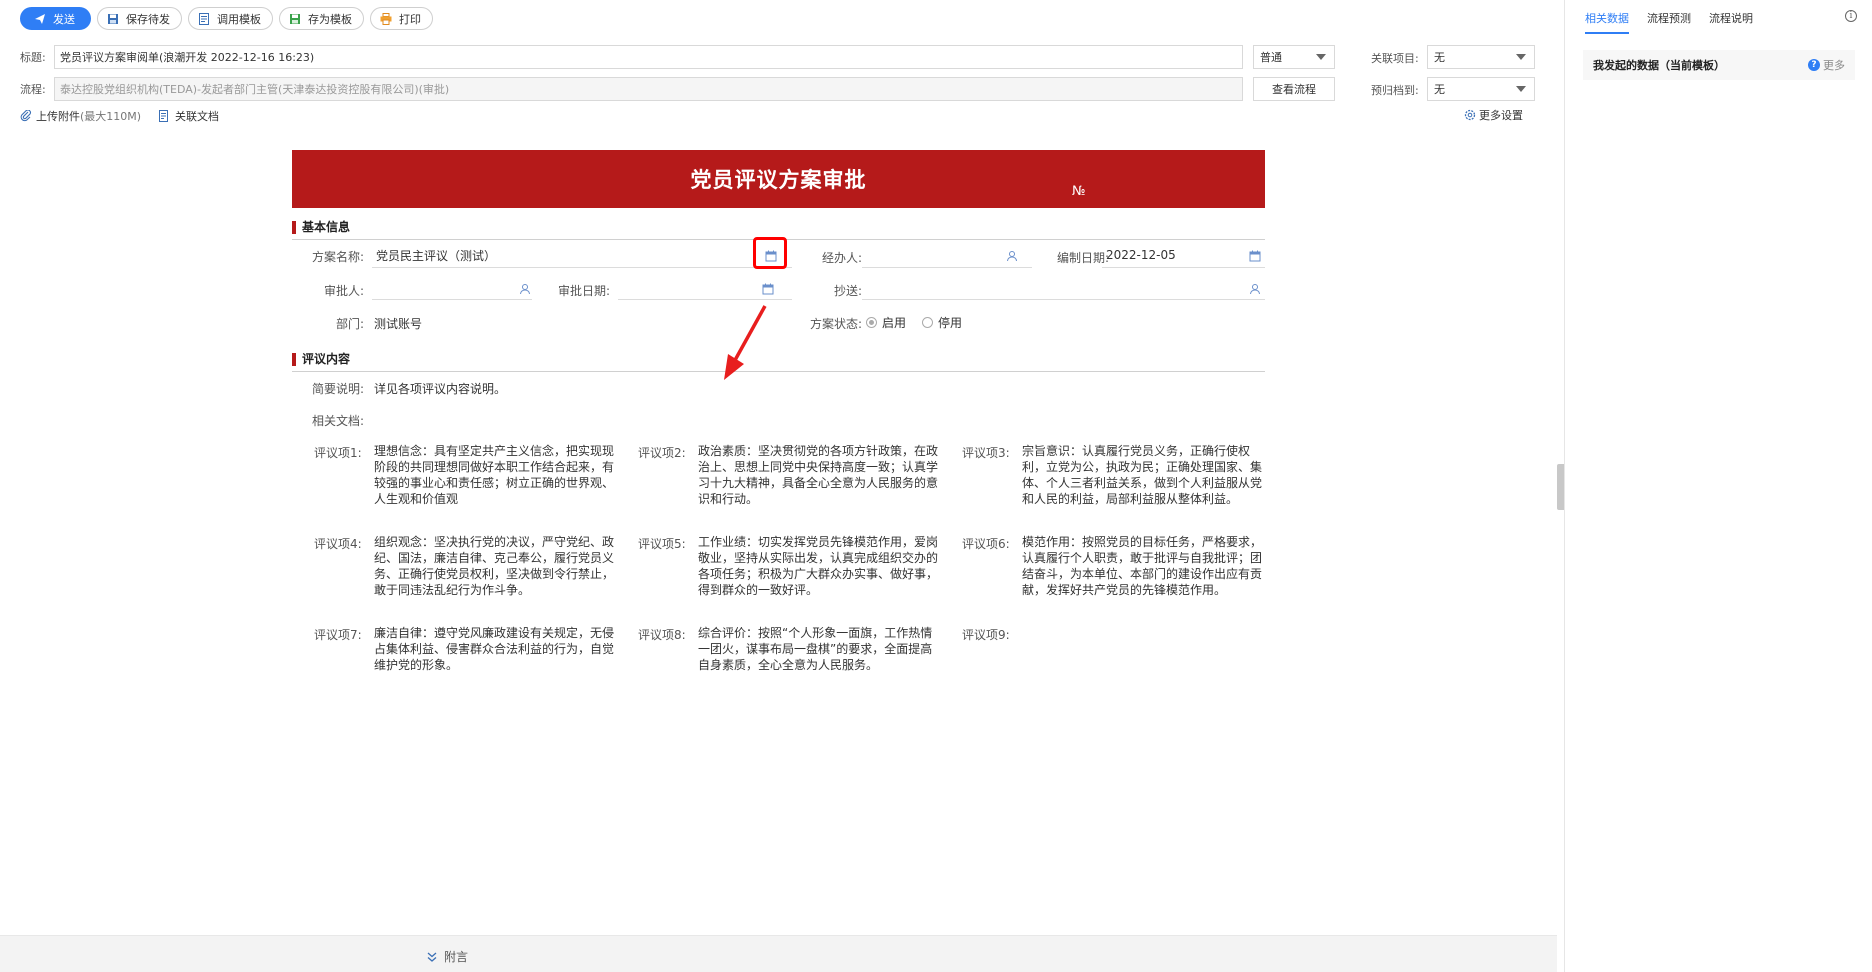 The image size is (1872, 972). I want to click on radio-selected, so click(871, 322).